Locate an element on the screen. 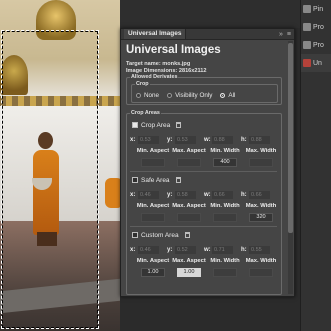 The image size is (331, 331). crop-group: Crop None Visibility Only All is located at coordinates (204, 92).